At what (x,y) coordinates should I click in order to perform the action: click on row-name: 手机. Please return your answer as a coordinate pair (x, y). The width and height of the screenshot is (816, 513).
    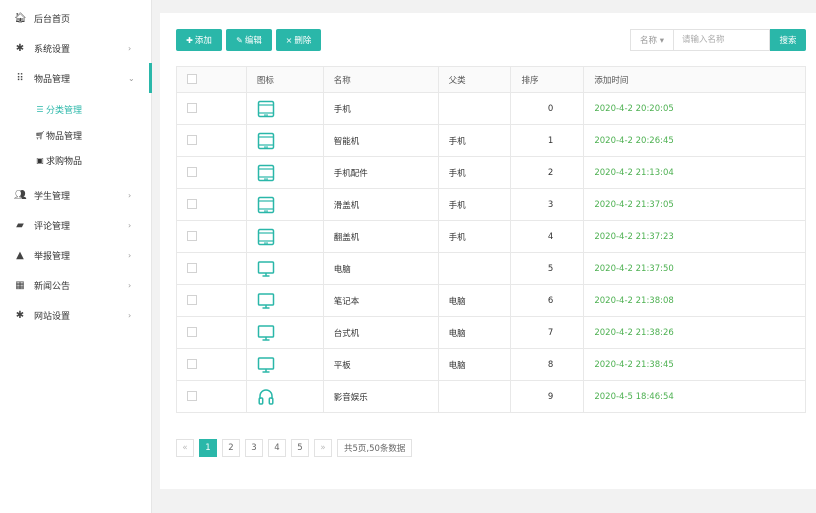
    Looking at the image, I should click on (380, 108).